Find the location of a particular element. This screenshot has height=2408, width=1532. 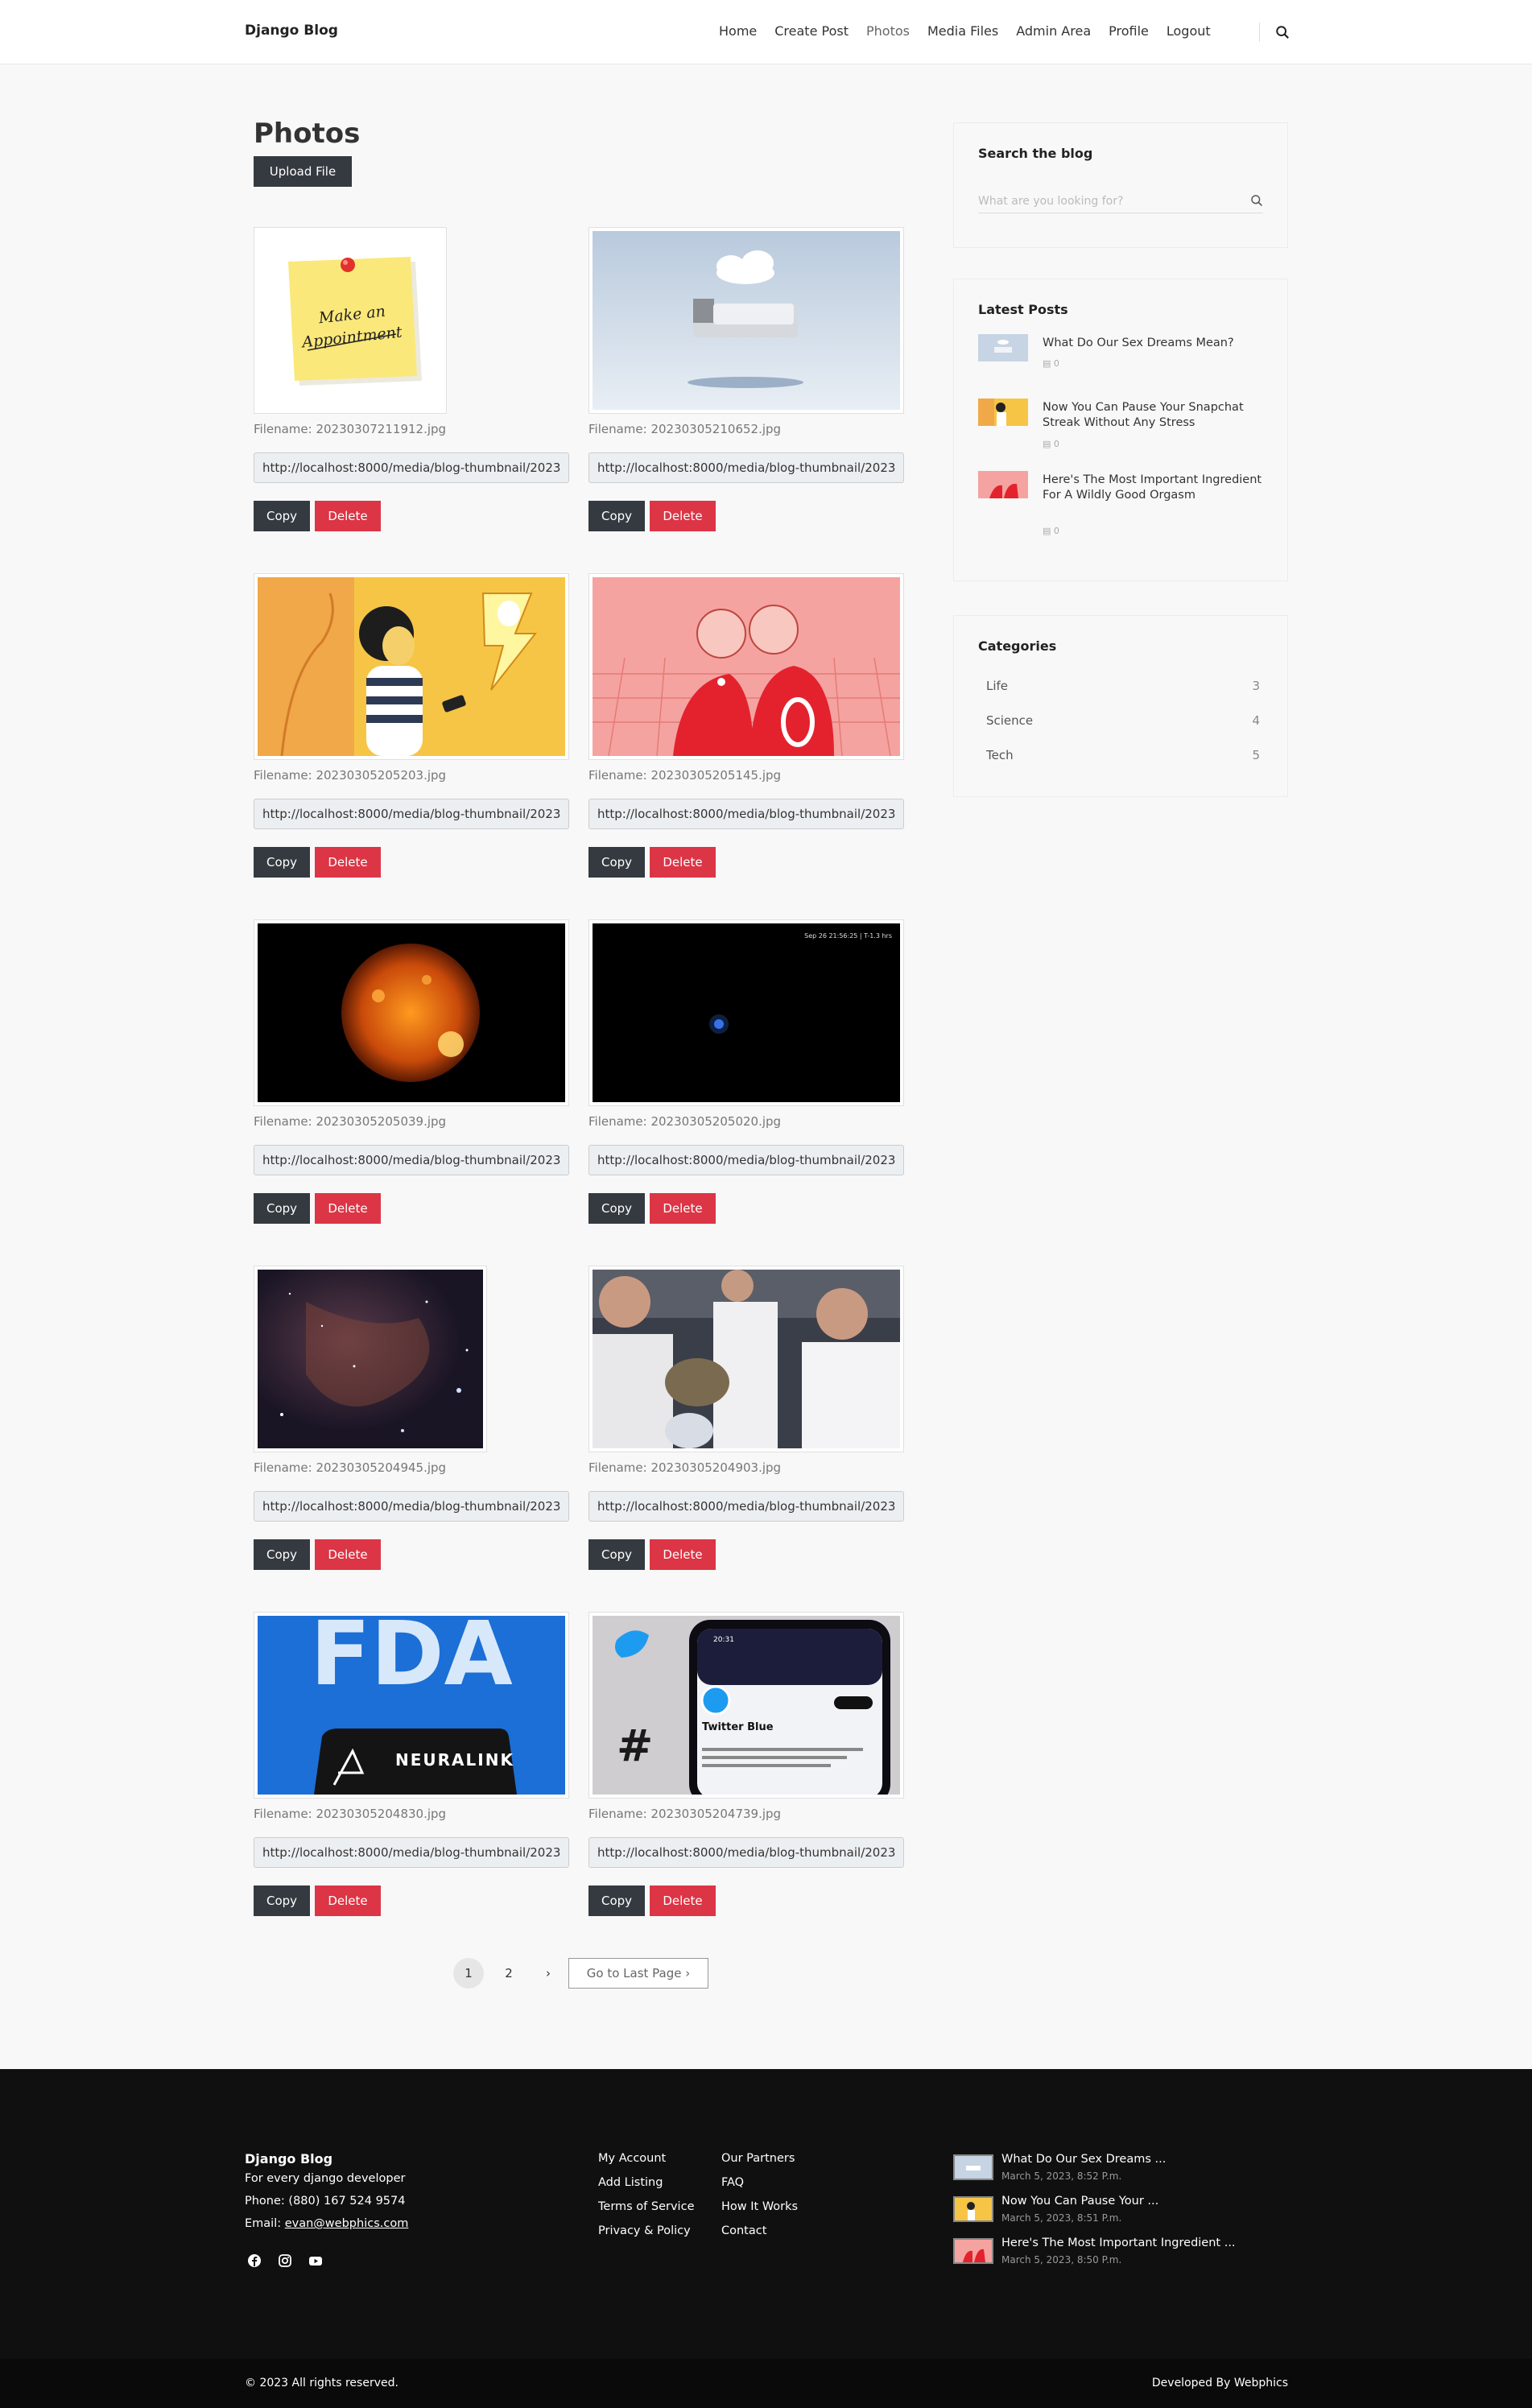

instagram-icon is located at coordinates (285, 2261).